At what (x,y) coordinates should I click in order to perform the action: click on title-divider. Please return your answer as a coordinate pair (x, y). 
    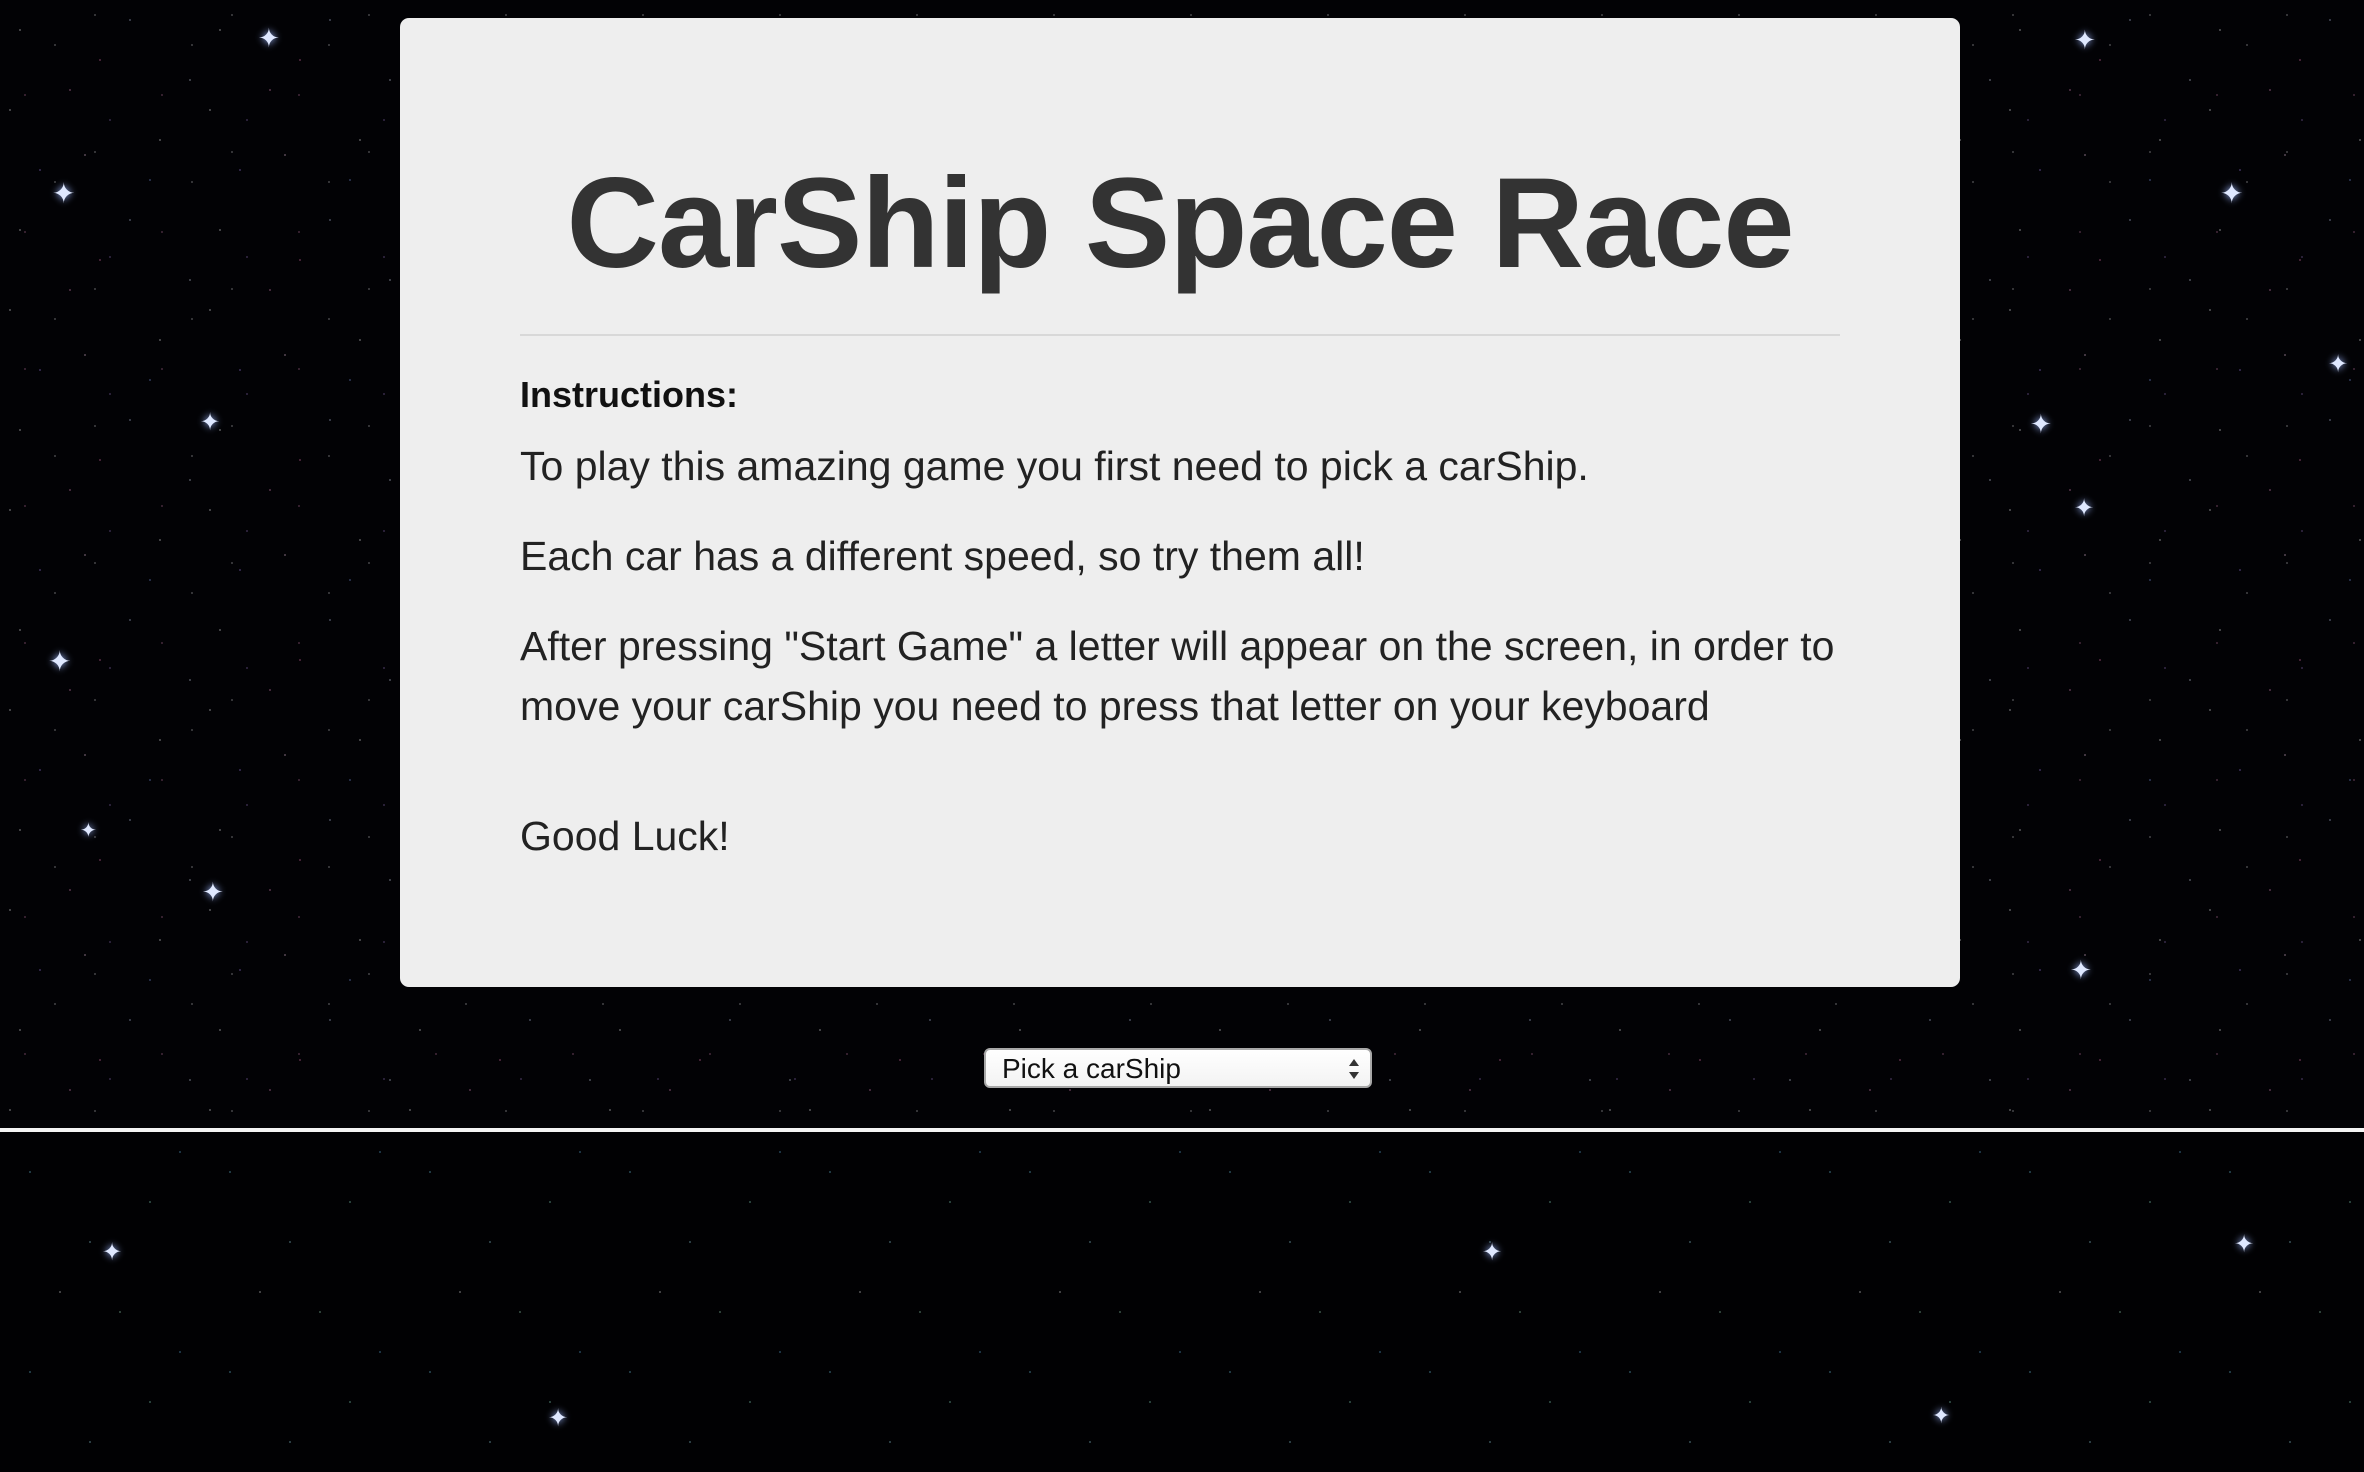
    Looking at the image, I should click on (1180, 335).